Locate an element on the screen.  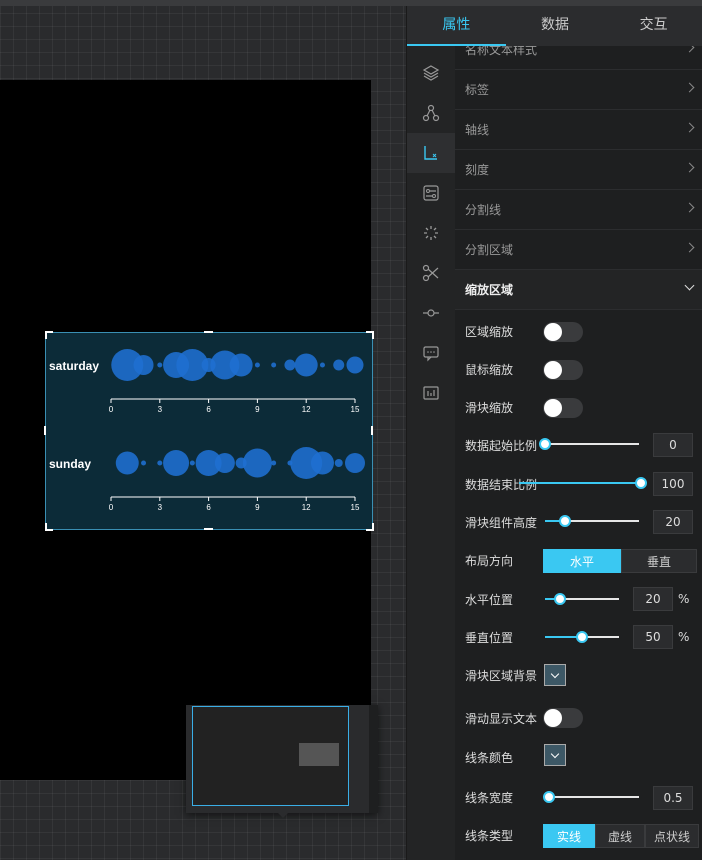
resize-handle-left is located at coordinates (45, 430).